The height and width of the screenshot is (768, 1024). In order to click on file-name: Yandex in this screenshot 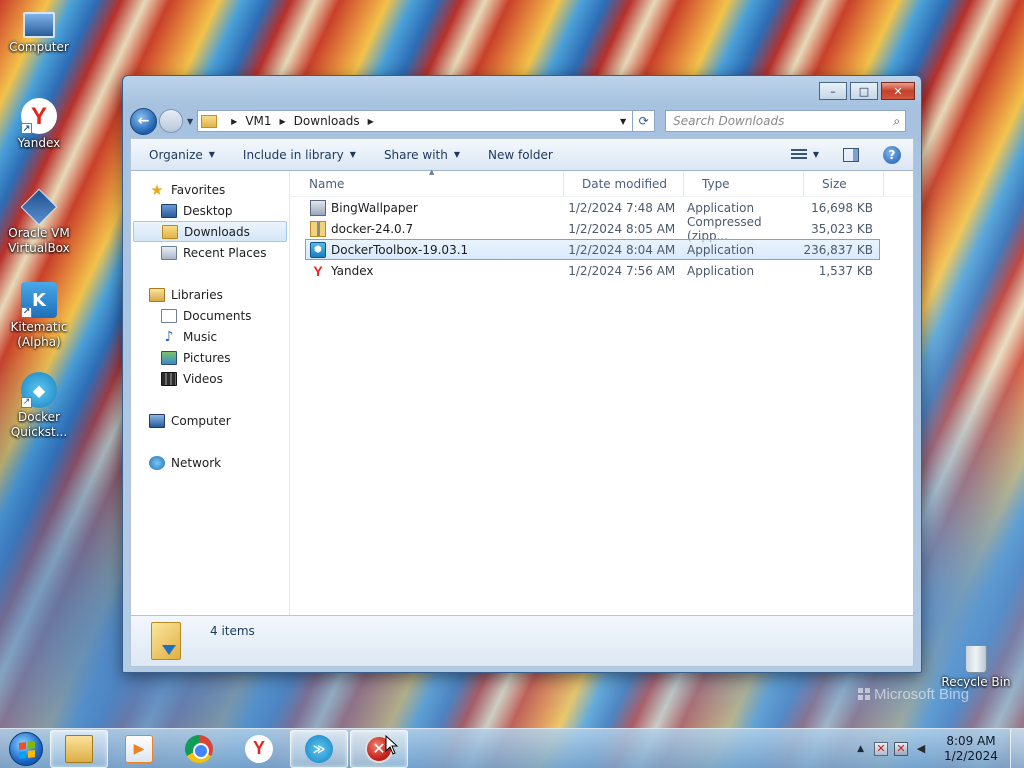, I will do `click(352, 270)`.